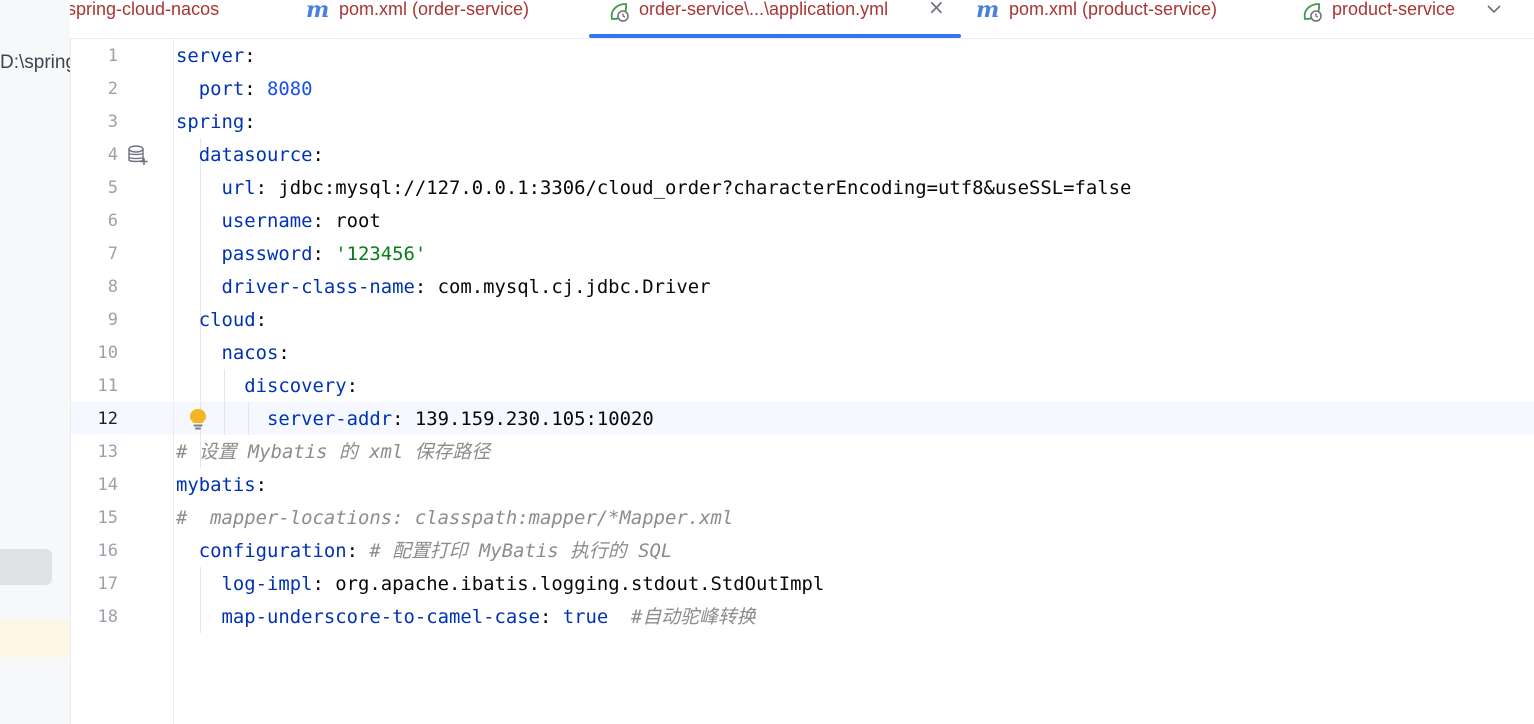 The width and height of the screenshot is (1534, 724). I want to click on code-line: cloud:, so click(221, 320).